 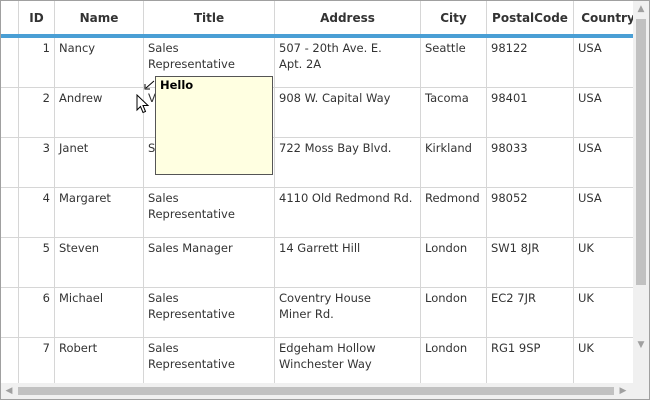 What do you see at coordinates (209, 263) in the screenshot?
I see `cell-title: Sales Manager` at bounding box center [209, 263].